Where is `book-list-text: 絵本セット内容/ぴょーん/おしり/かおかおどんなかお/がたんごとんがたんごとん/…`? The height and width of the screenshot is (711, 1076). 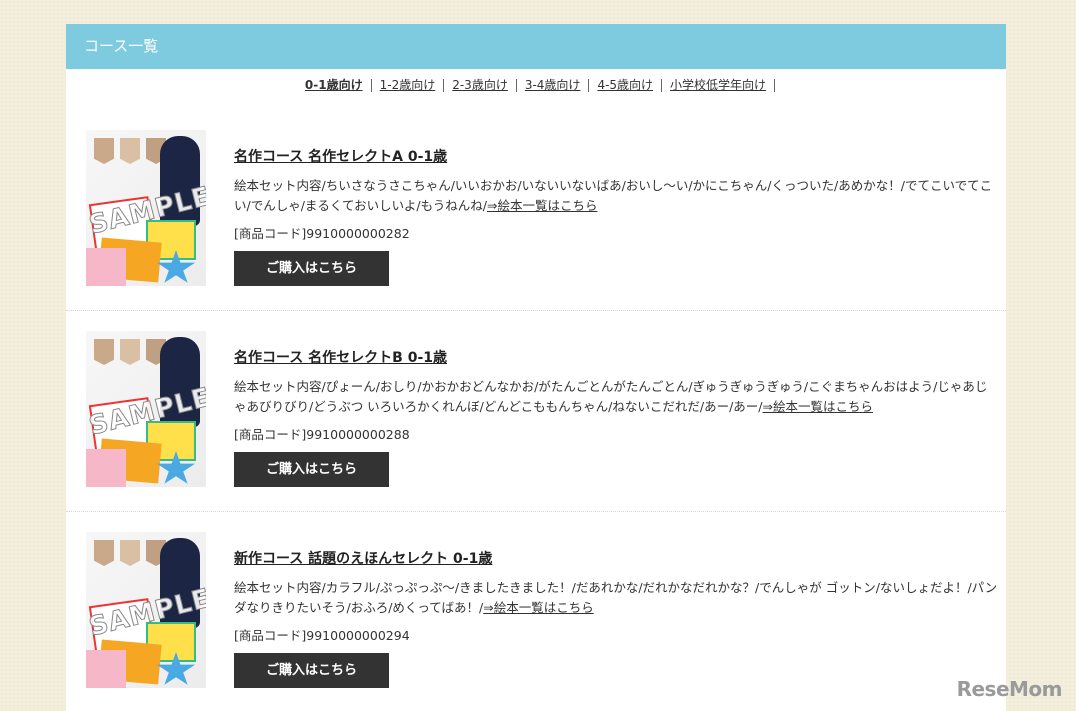 book-list-text: 絵本セット内容/ぴょーん/おしり/かおかおどんなかお/がたんごとんがたんごとん/… is located at coordinates (611, 396).